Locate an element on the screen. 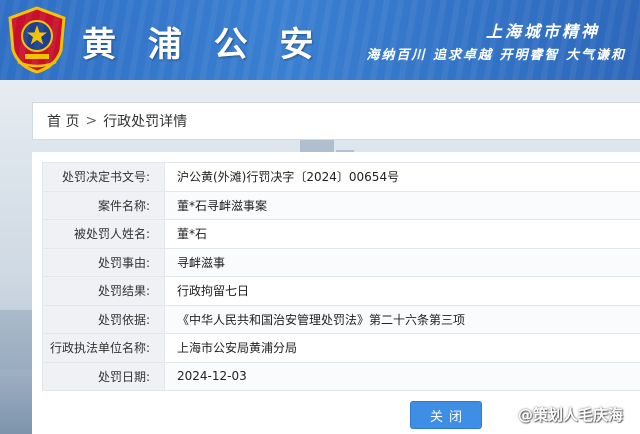  field-label: 被处罚人姓名: is located at coordinates (103, 234).